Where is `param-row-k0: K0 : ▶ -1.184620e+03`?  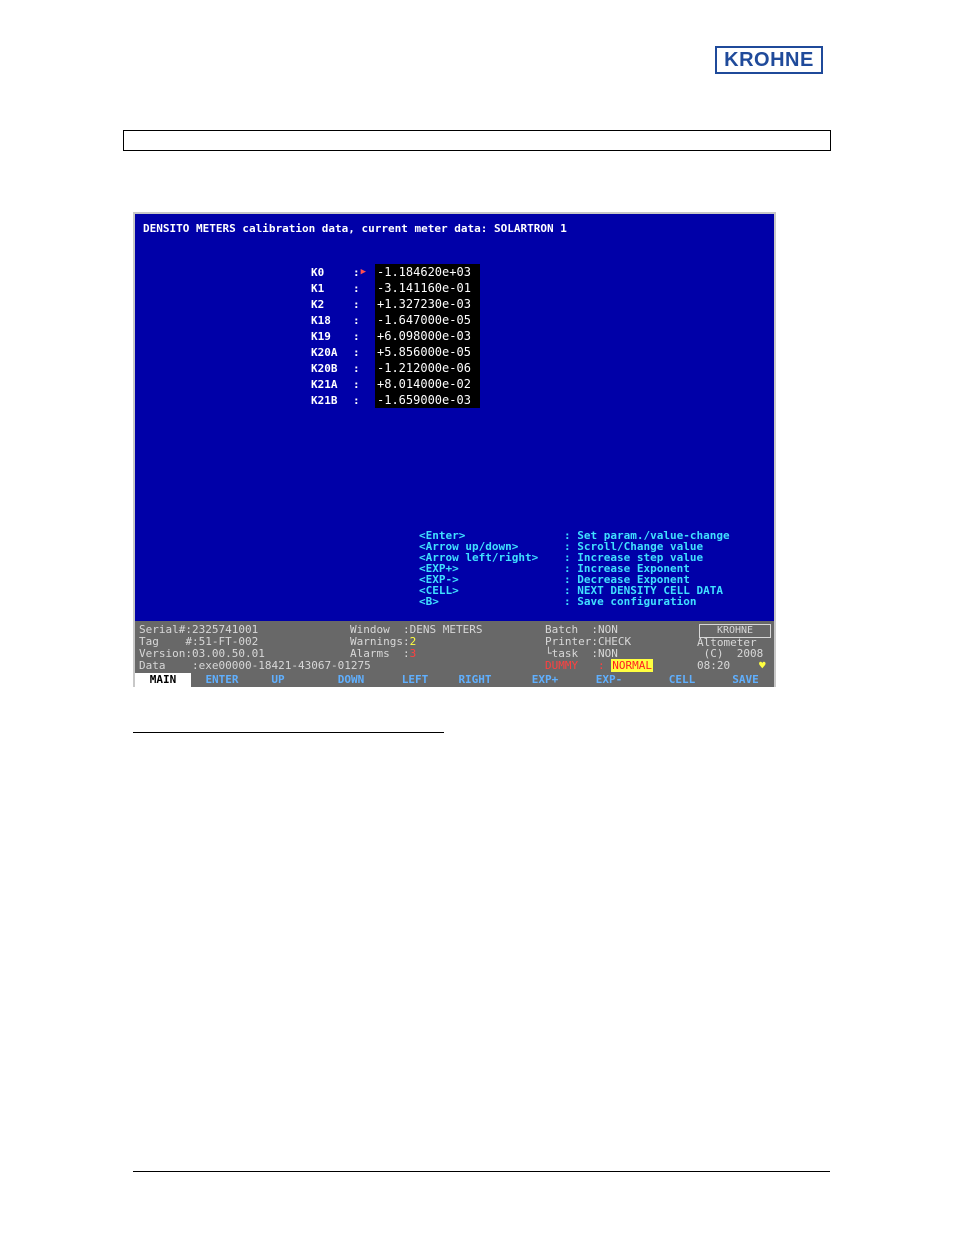
param-row-k0: K0 : ▶ -1.184620e+03 is located at coordinates (395, 272).